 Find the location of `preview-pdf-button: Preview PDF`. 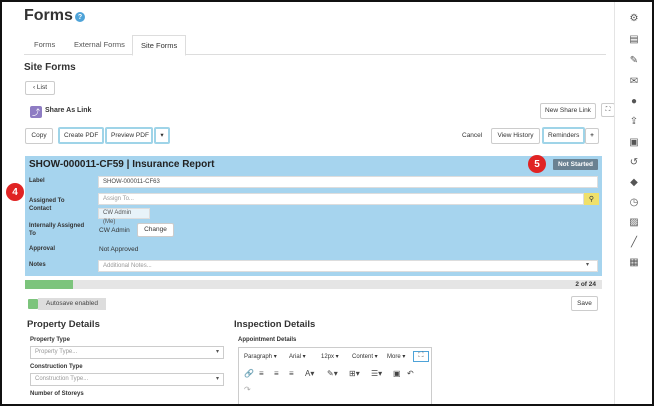

preview-pdf-button: Preview PDF is located at coordinates (129, 135).